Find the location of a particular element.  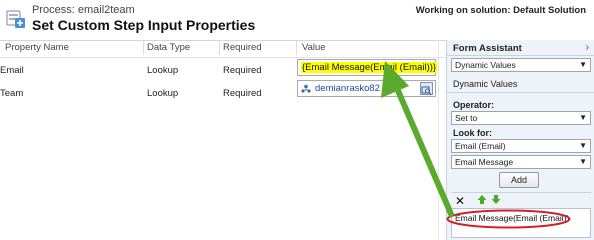

team-value-field: demianrasko82 is located at coordinates (366, 88).